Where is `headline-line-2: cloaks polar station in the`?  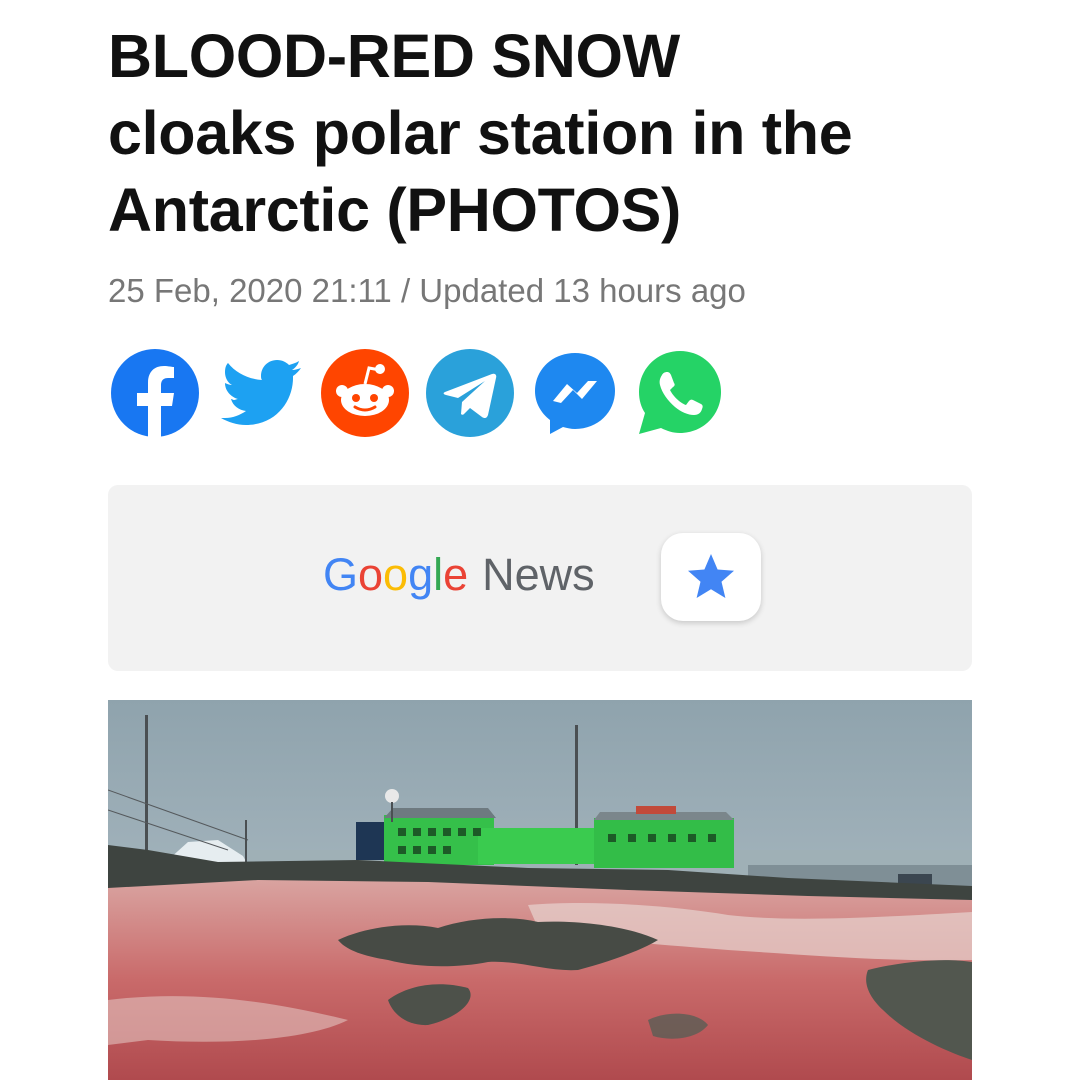 headline-line-2: cloaks polar station in the is located at coordinates (480, 133).